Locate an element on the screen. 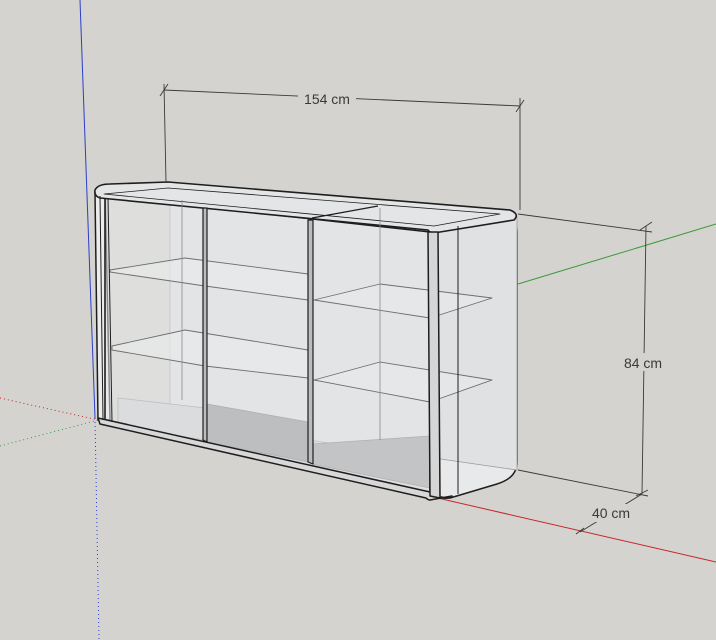 This screenshot has height=640, width=716. front-right-post is located at coordinates (434, 365).